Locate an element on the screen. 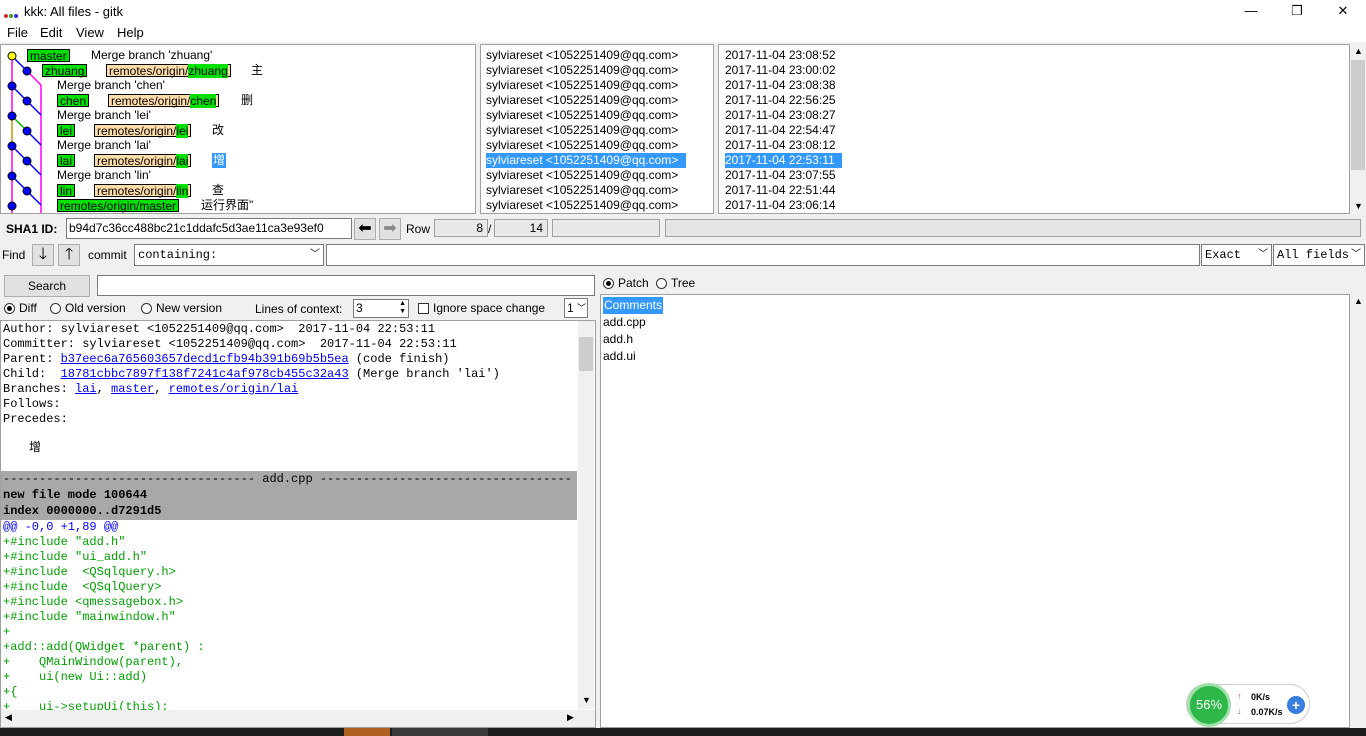  fields-select: All fields ﹀ is located at coordinates (1319, 255).